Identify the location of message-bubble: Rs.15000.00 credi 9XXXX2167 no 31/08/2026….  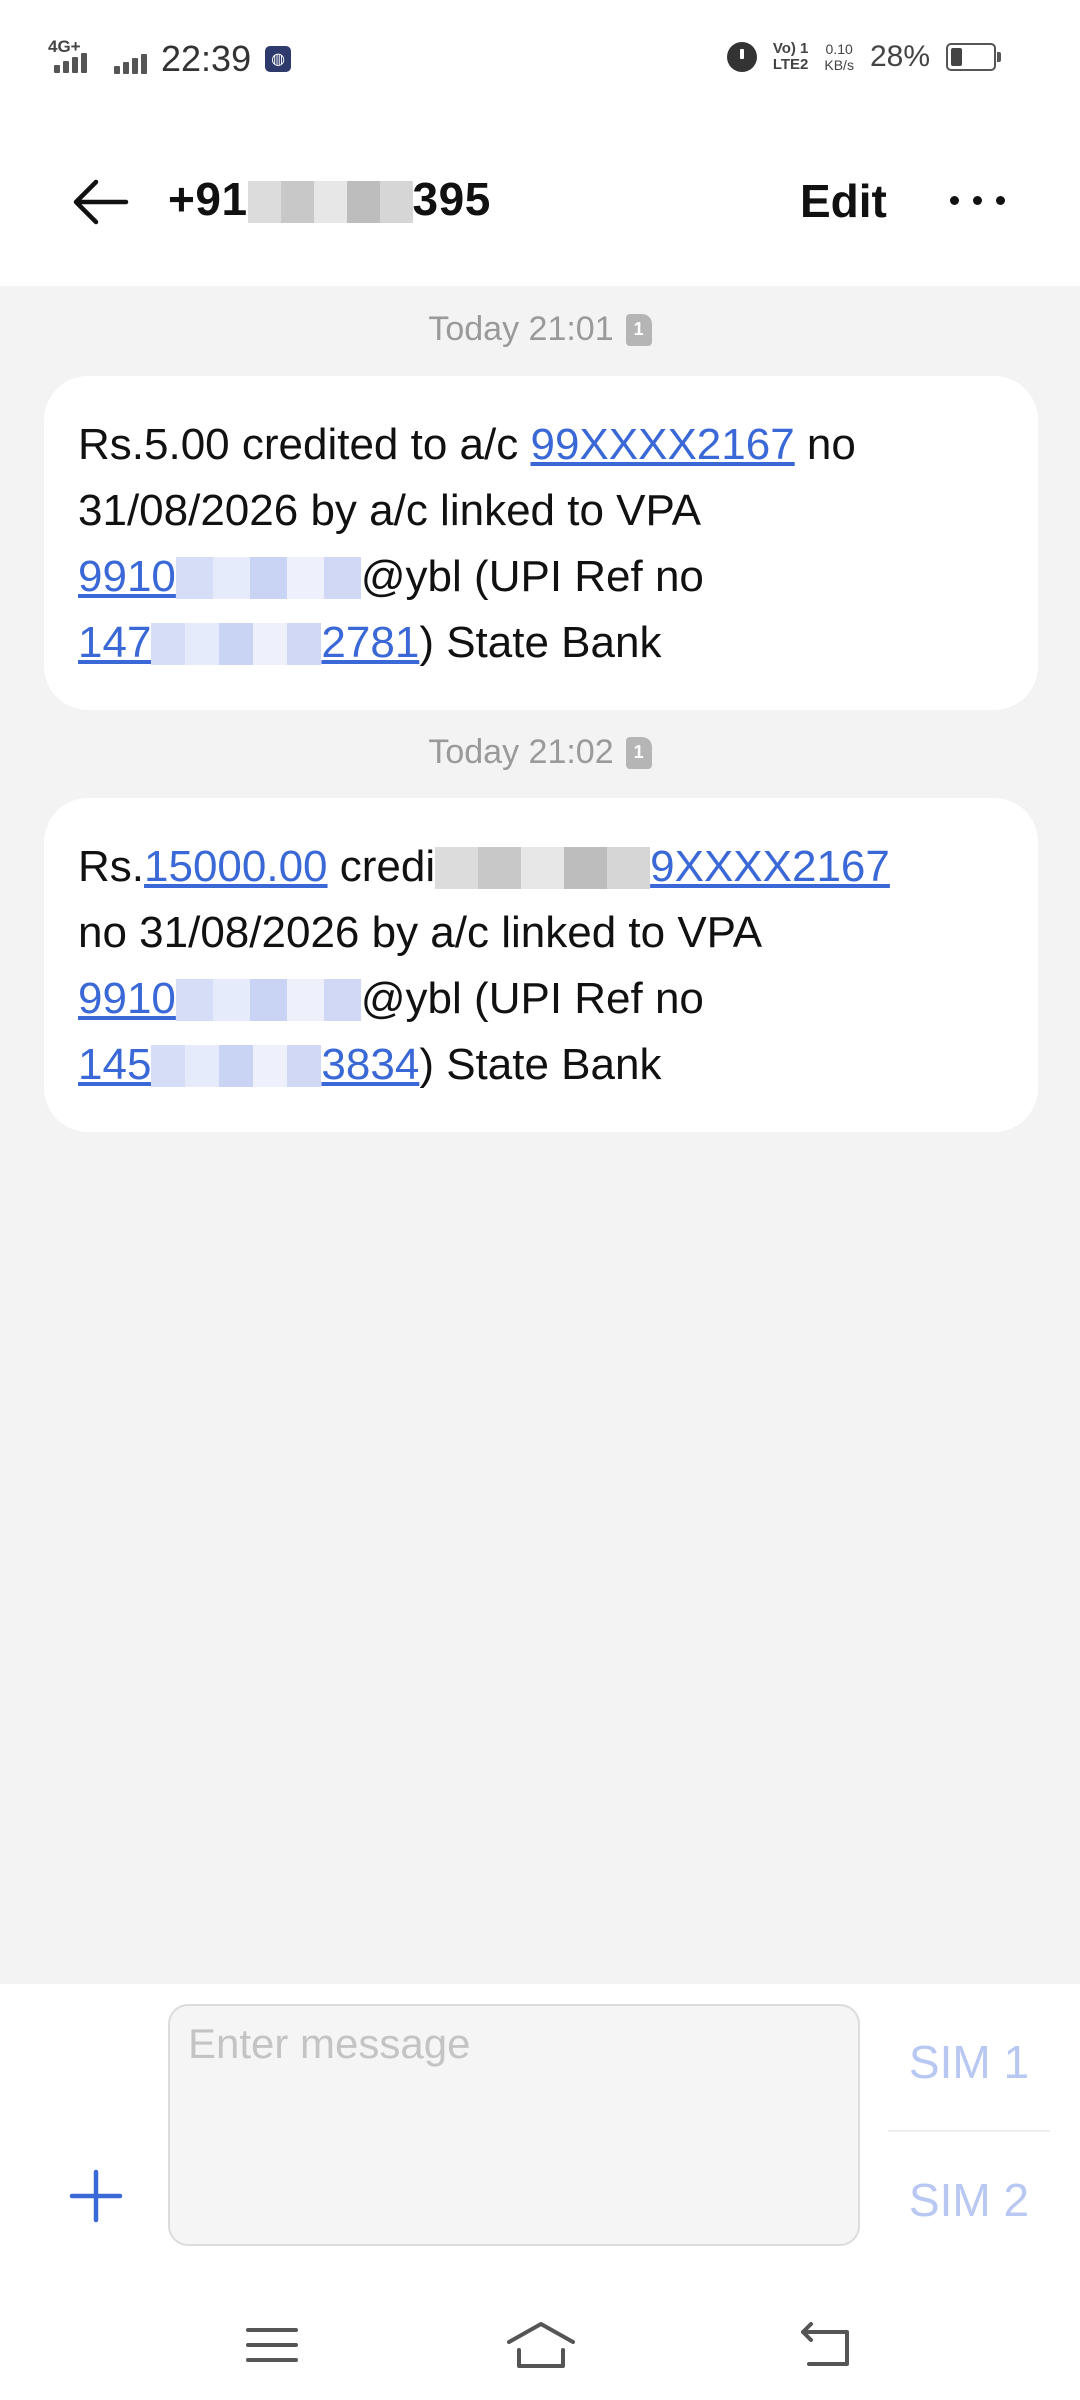
(541, 965).